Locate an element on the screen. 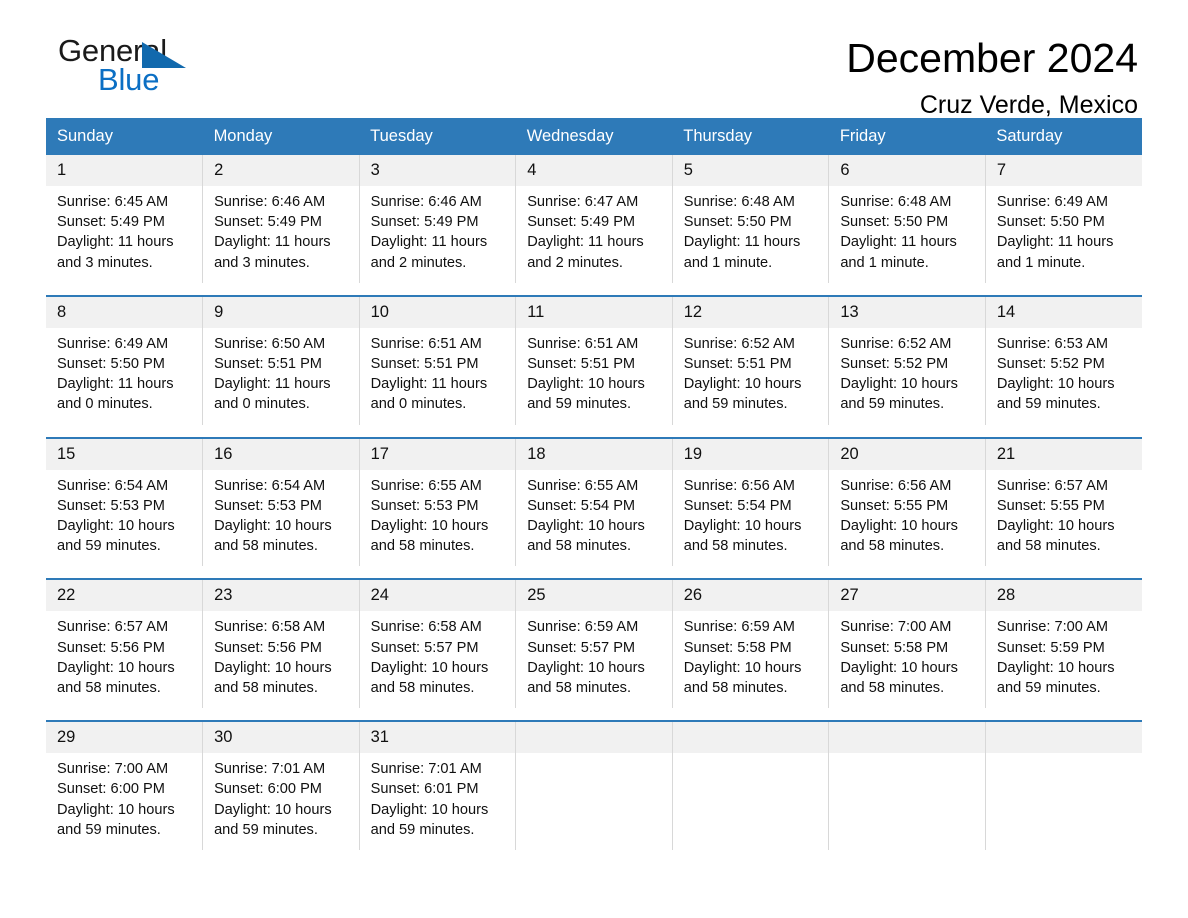 Image resolution: width=1188 pixels, height=918 pixels. daylight-text-line2: and 1 minute. is located at coordinates (728, 262).